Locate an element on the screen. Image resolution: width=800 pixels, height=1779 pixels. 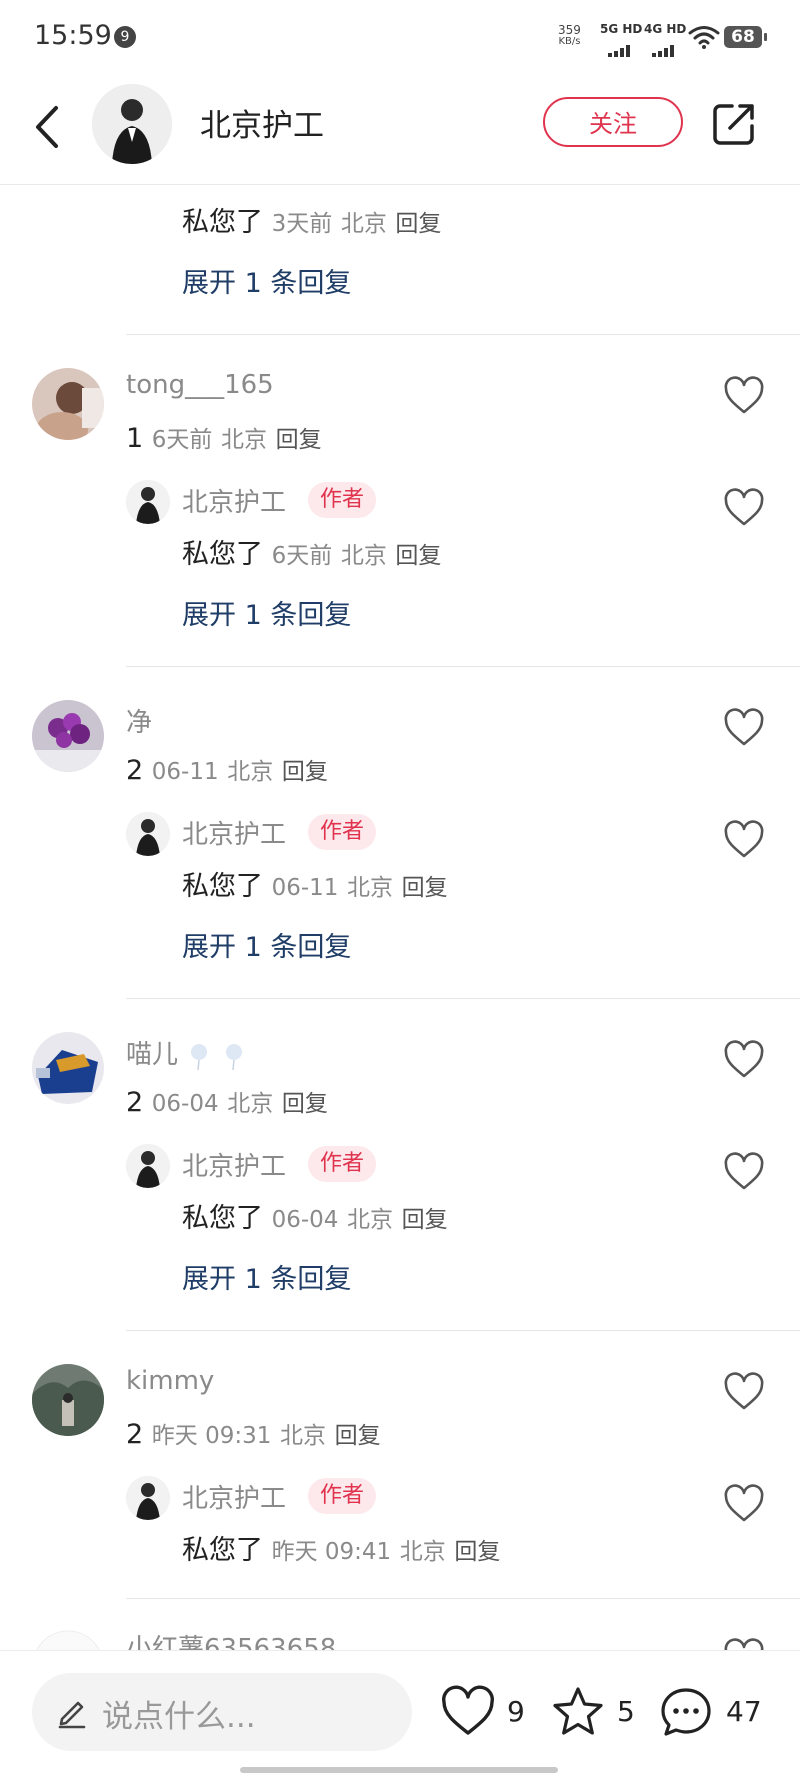
comment-meta-line: 1 6天前 北京 回复 is located at coordinates (224, 437).